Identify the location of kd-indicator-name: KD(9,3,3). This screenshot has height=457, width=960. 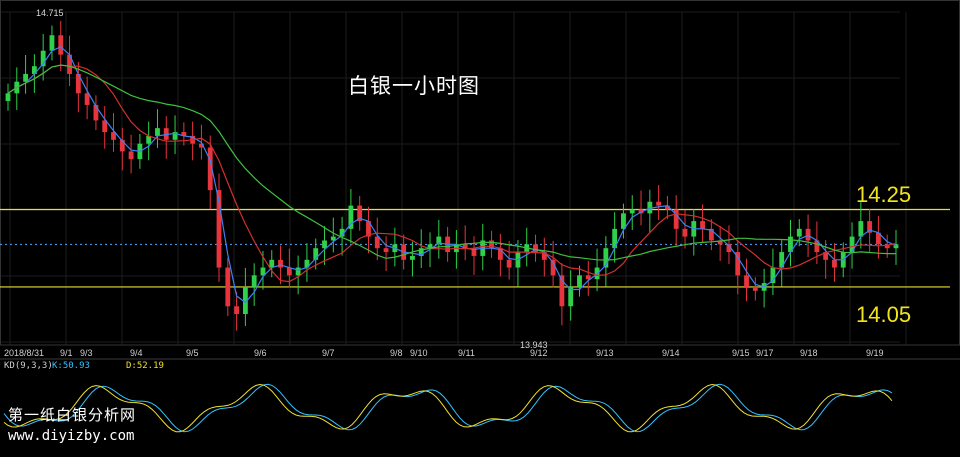
(28, 366).